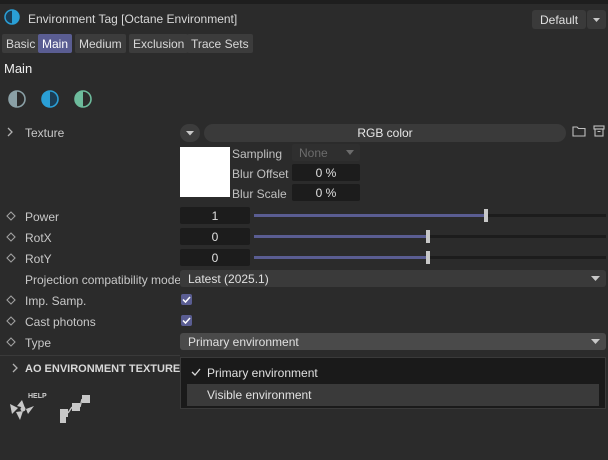  Describe the element at coordinates (159, 43) in the screenshot. I see `tab-exclusion: Exclusion` at that location.